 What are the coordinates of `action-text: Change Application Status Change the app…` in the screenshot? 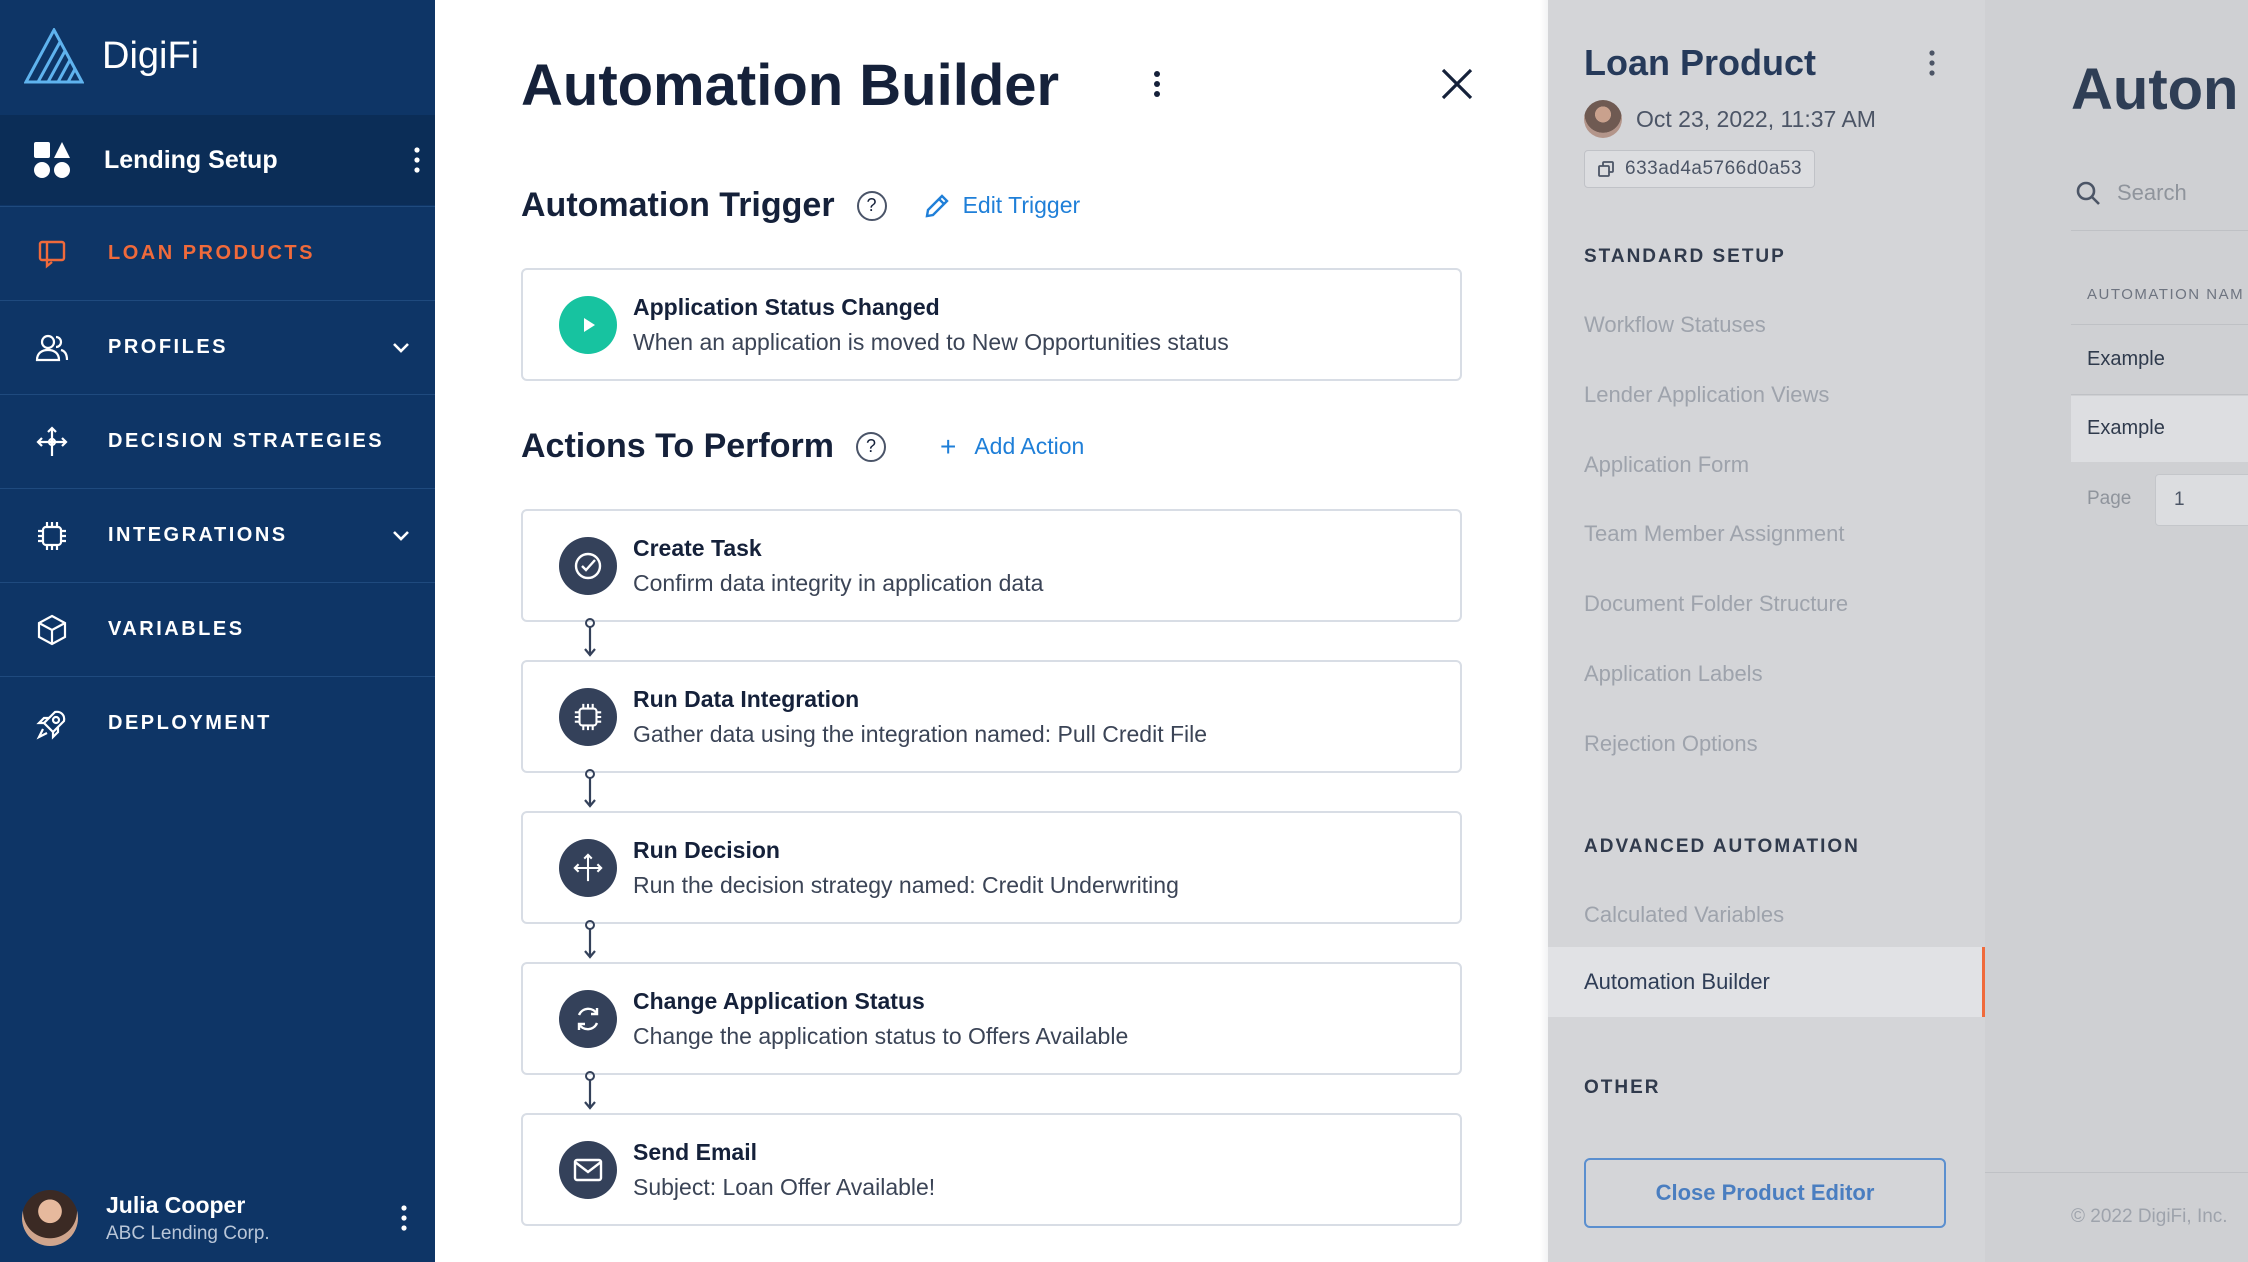 It's located at (880, 1019).